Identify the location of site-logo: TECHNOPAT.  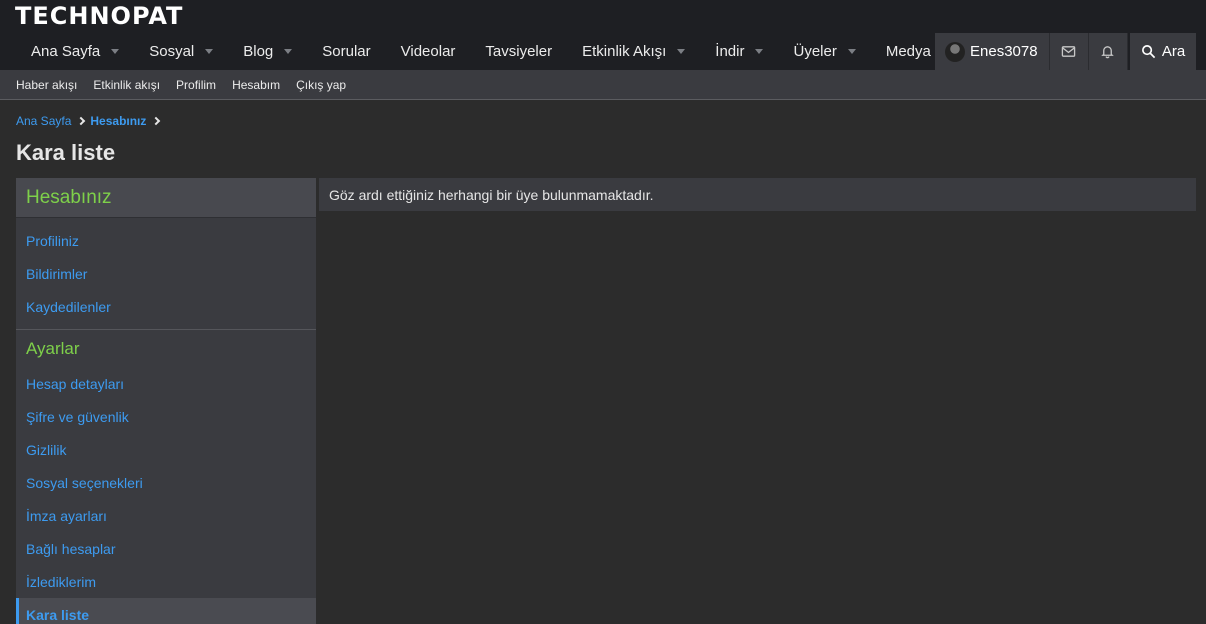
(99, 16).